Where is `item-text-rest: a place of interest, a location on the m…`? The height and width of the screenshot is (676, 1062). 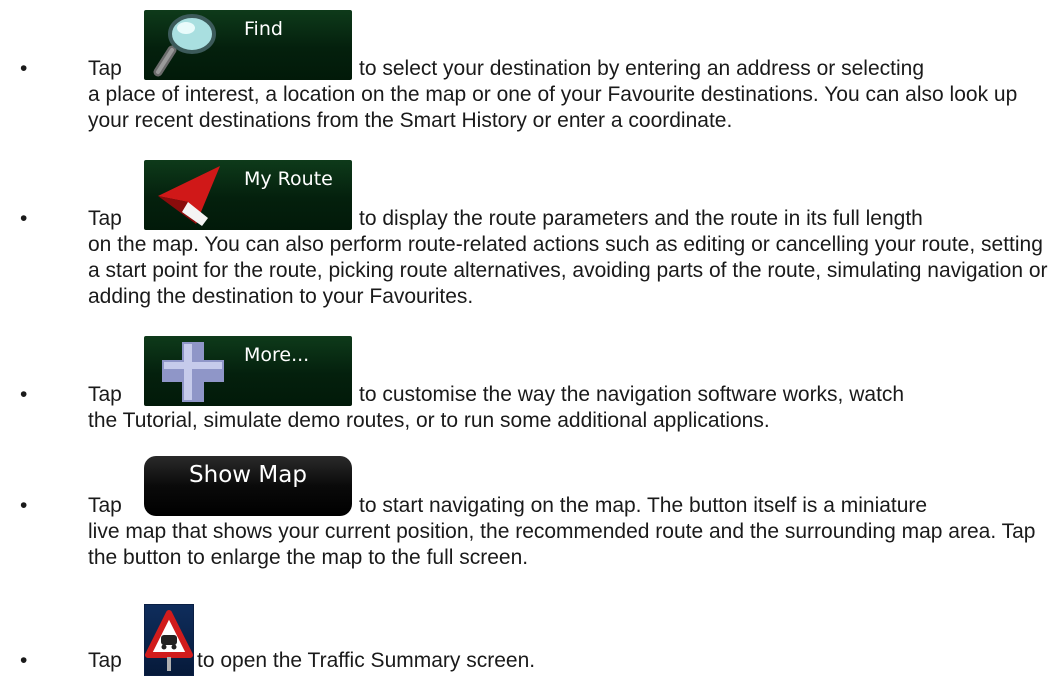
item-text-rest: a place of interest, a location on the m… is located at coordinates (553, 107).